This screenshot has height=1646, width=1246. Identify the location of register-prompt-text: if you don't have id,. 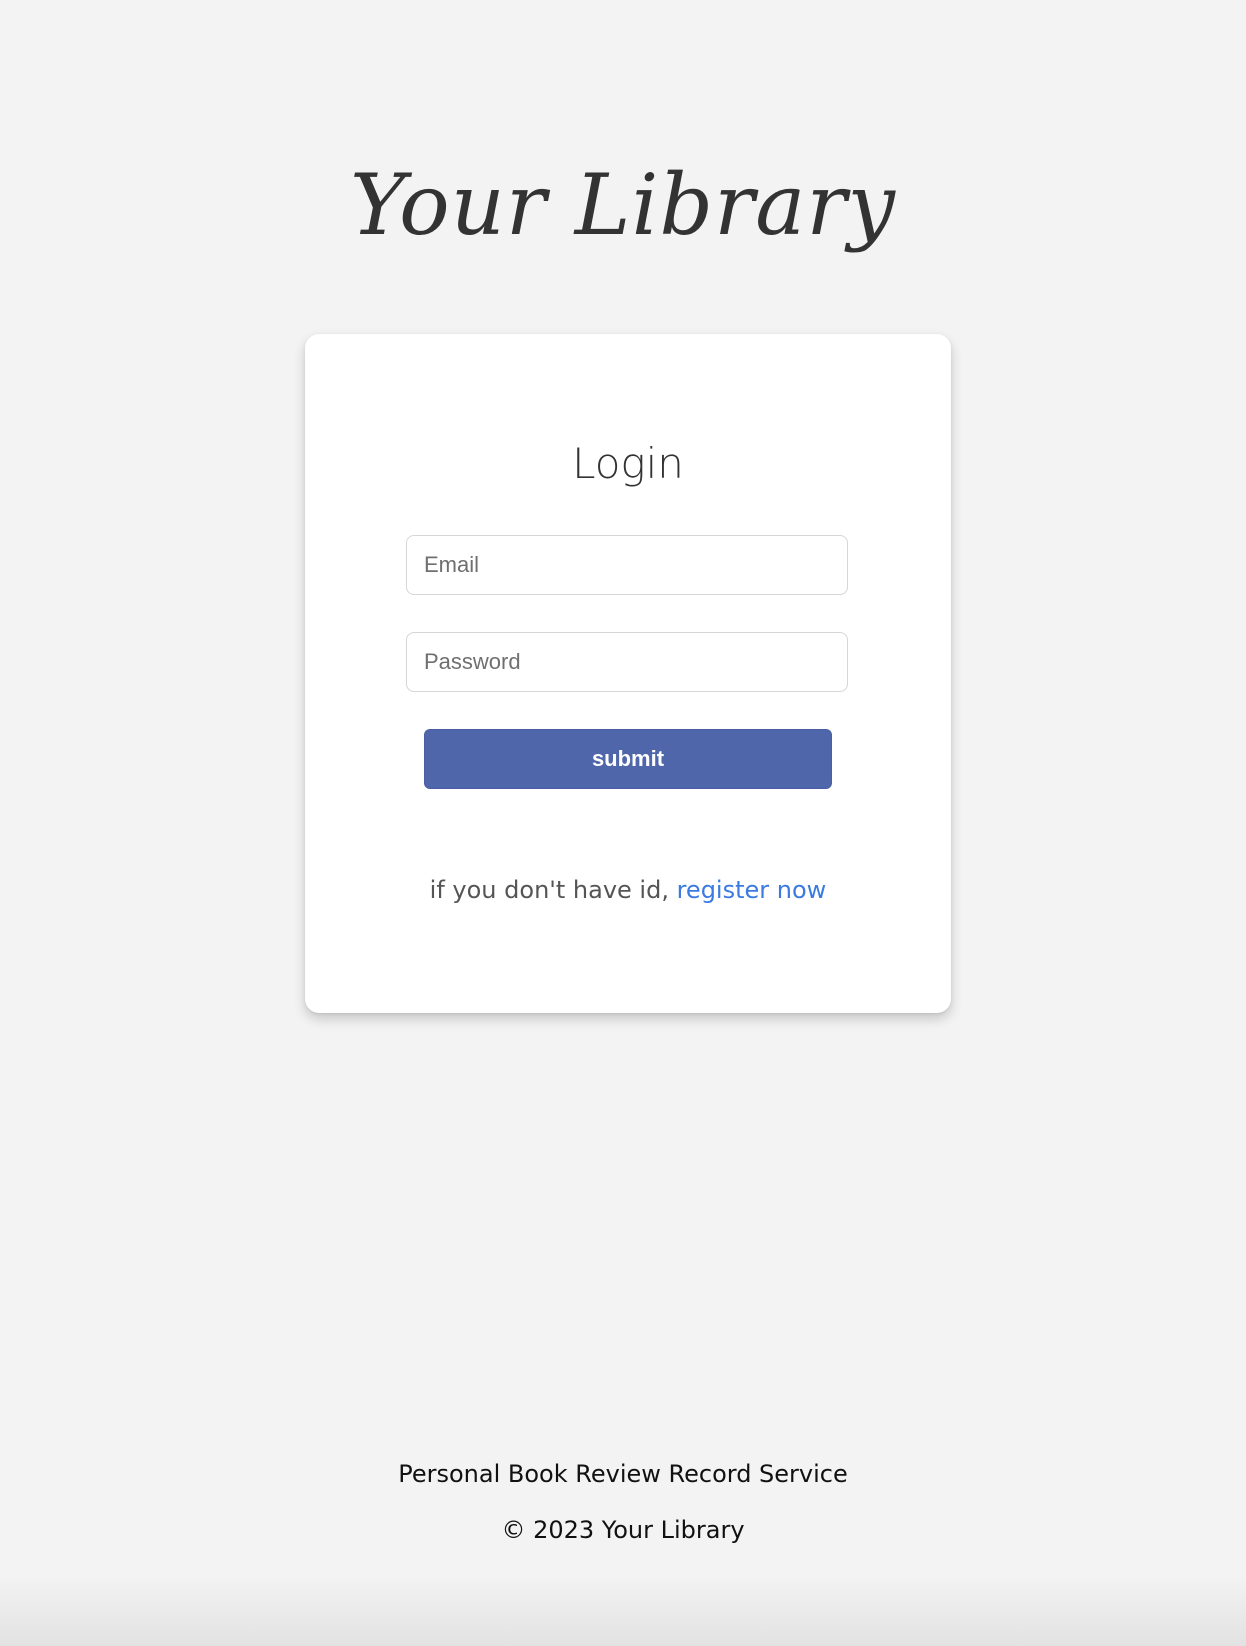
(553, 890).